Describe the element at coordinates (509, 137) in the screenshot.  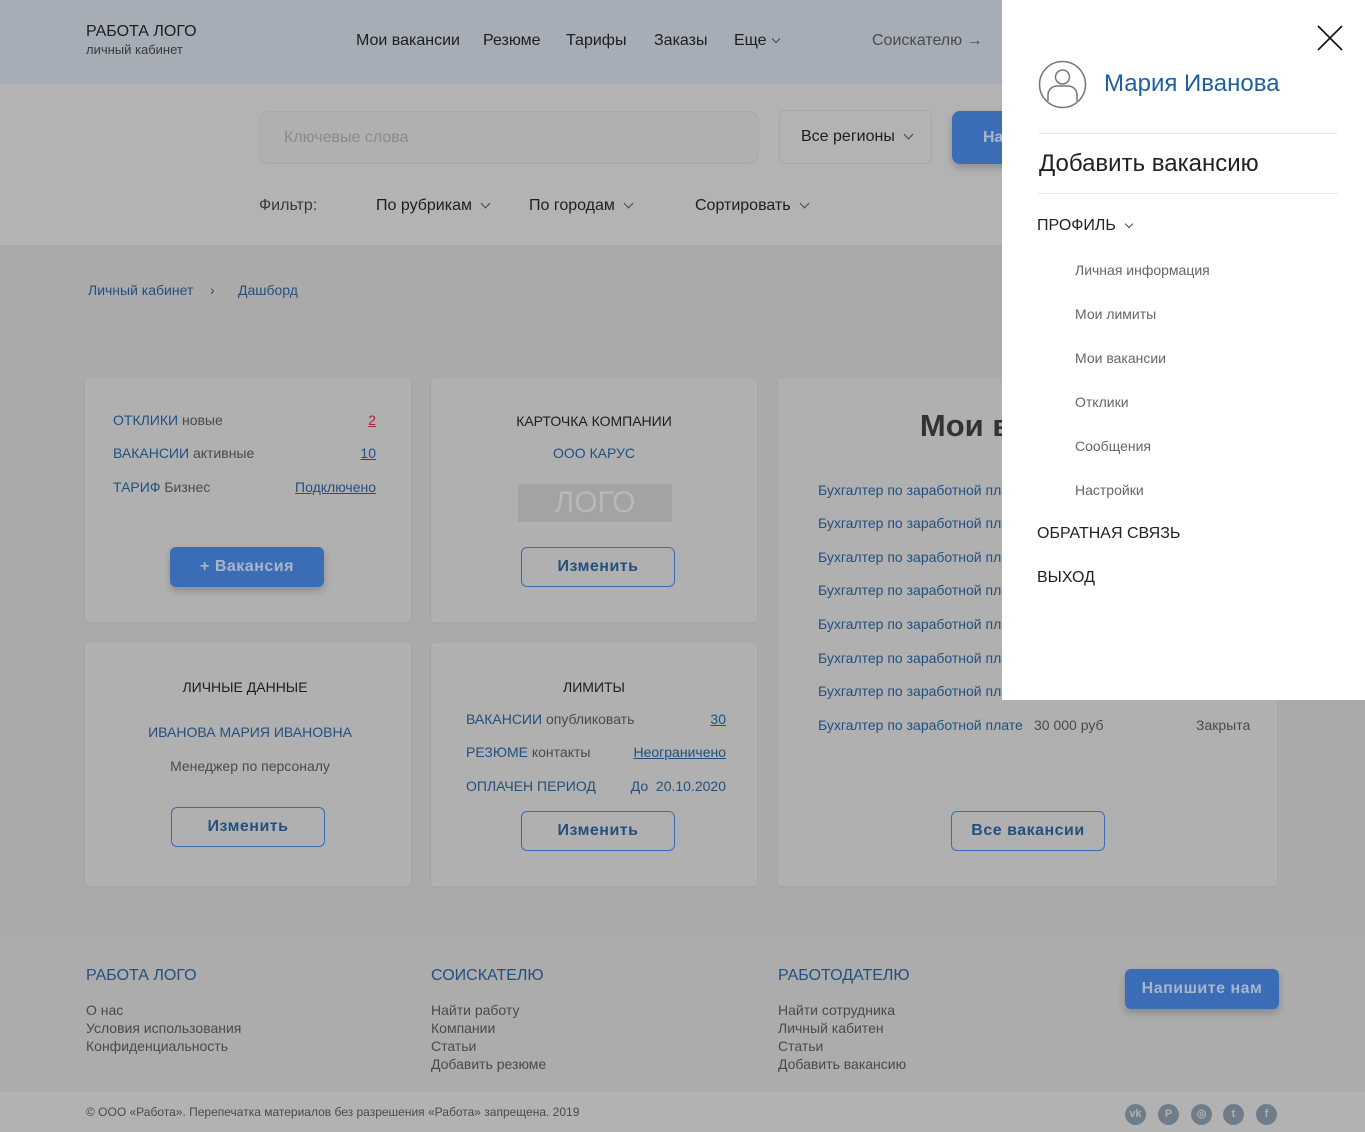
I see `keywords-input: Ключевые слова` at that location.